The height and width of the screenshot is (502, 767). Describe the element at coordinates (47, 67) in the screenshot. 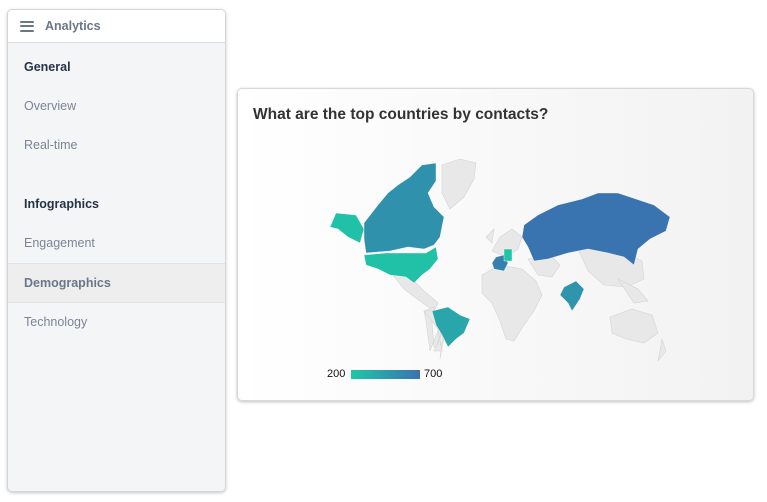

I see `section-general: General` at that location.